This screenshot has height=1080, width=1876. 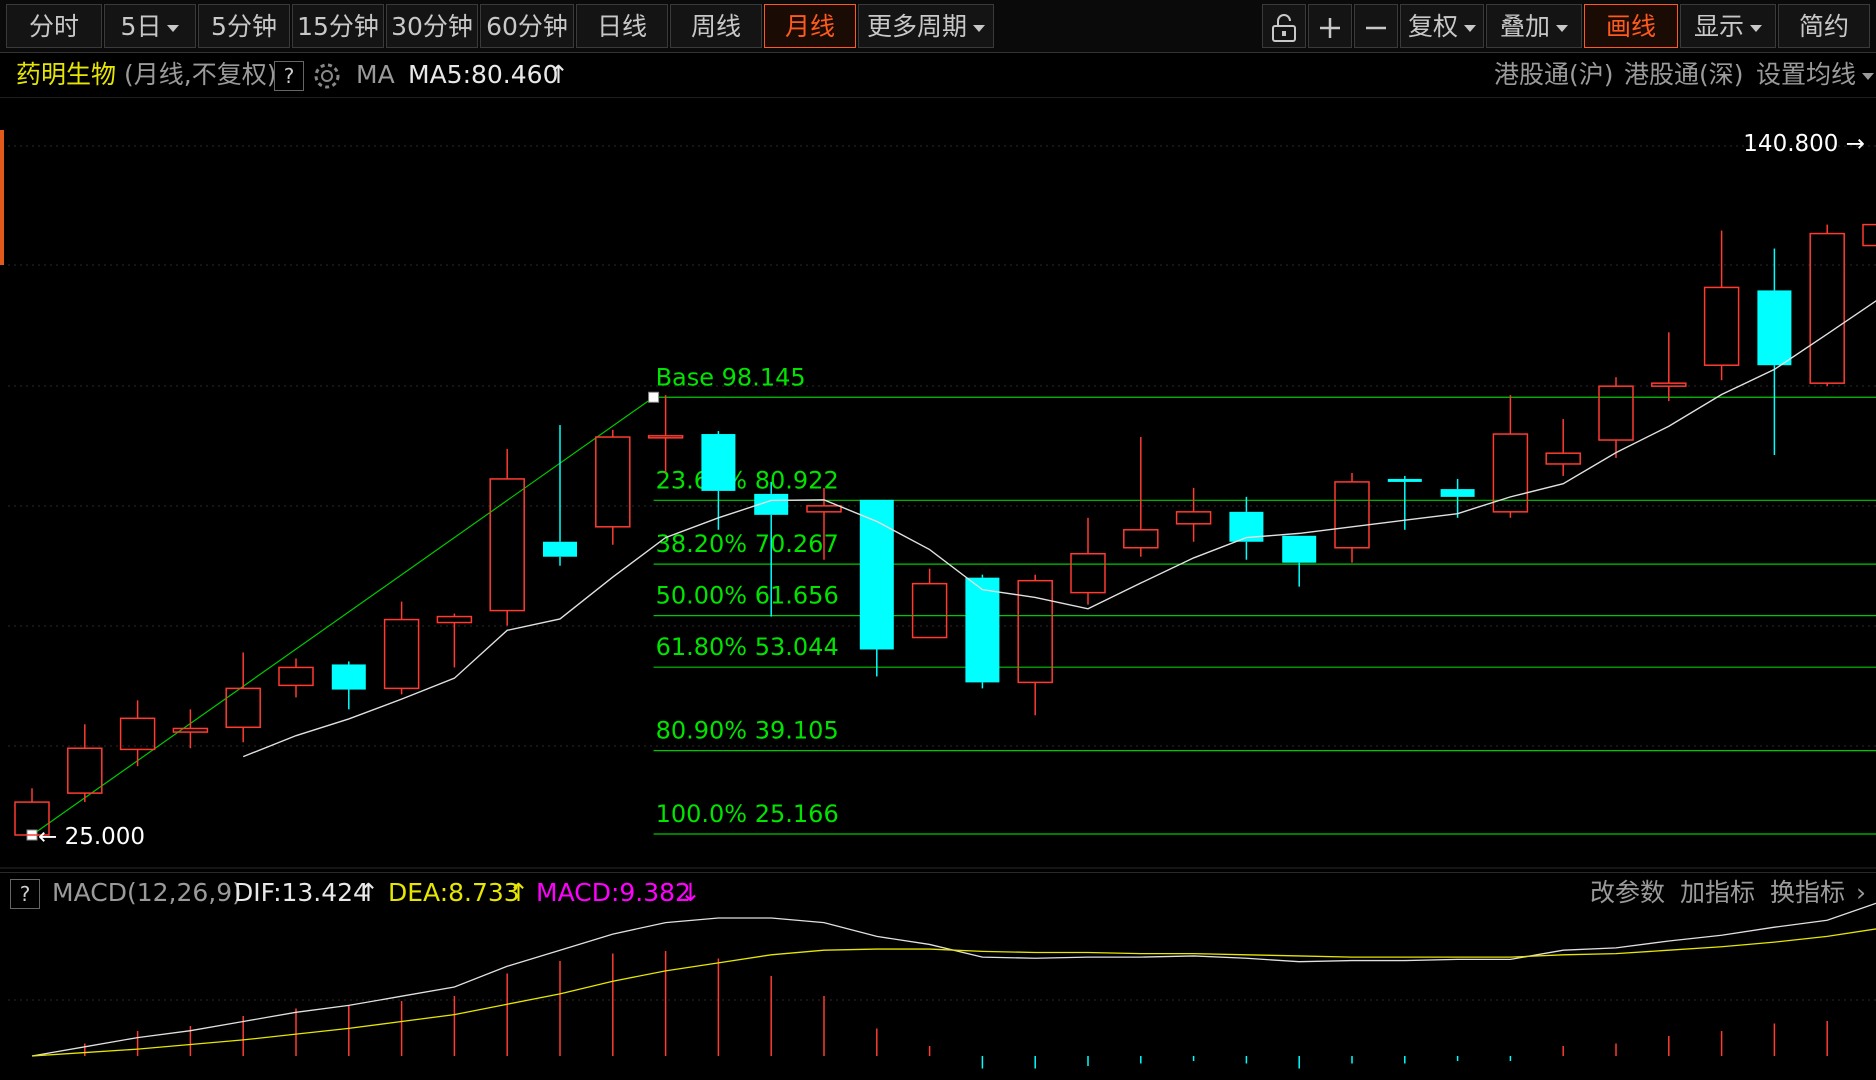 I want to click on low-price-label: ← 25.000, so click(x=91, y=837).